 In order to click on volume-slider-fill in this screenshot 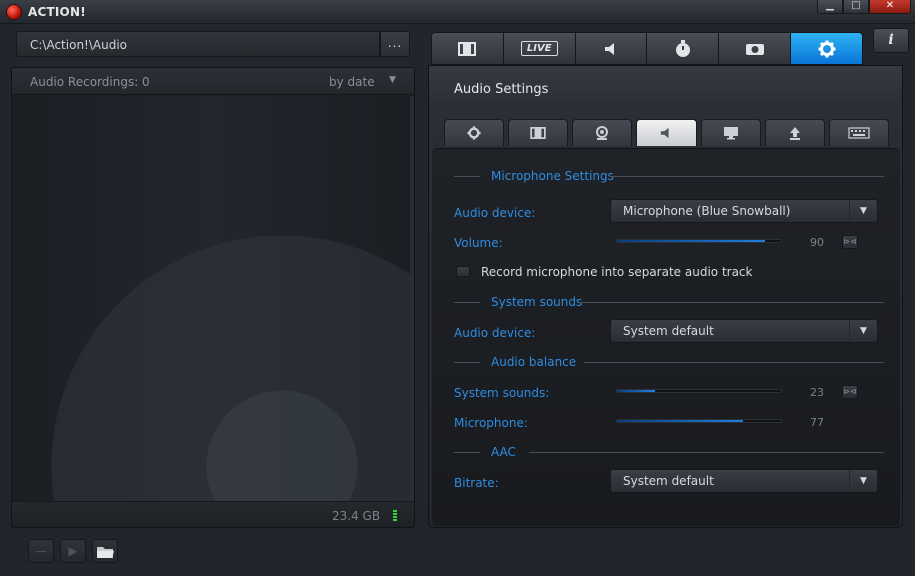, I will do `click(691, 241)`.